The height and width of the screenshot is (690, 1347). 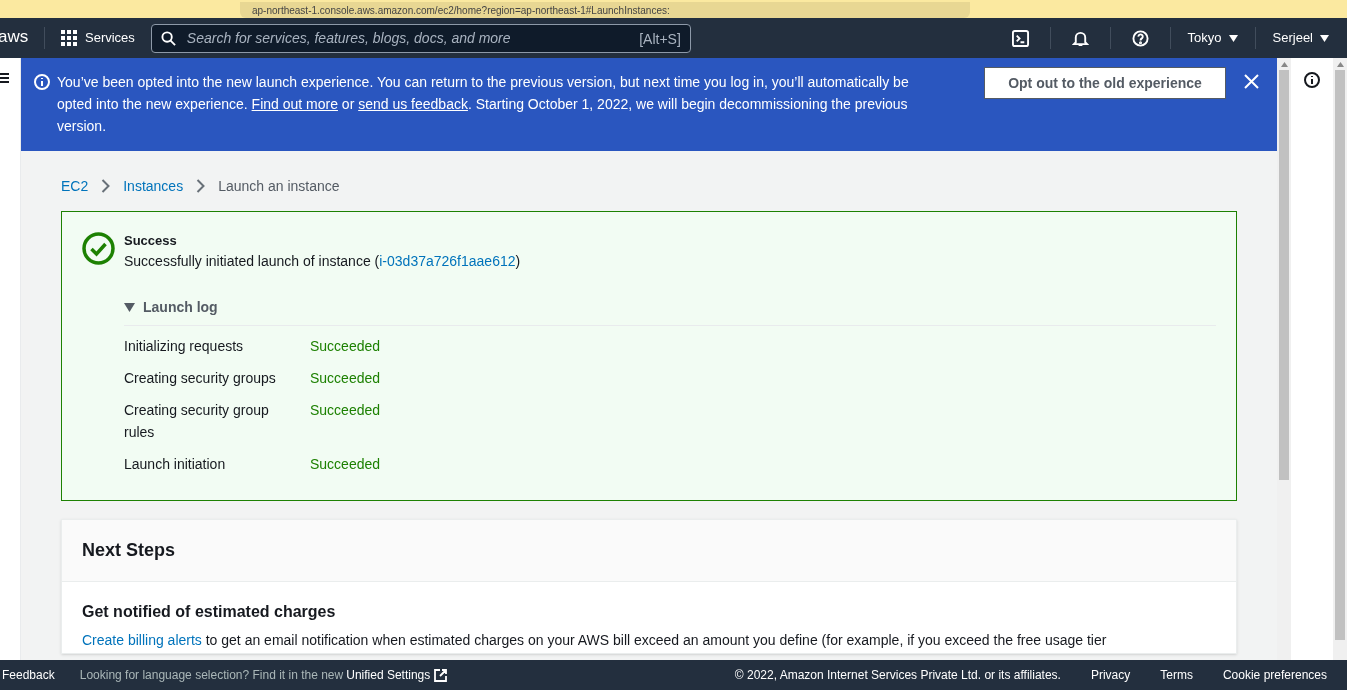 What do you see at coordinates (69, 38) in the screenshot?
I see `grid-icon` at bounding box center [69, 38].